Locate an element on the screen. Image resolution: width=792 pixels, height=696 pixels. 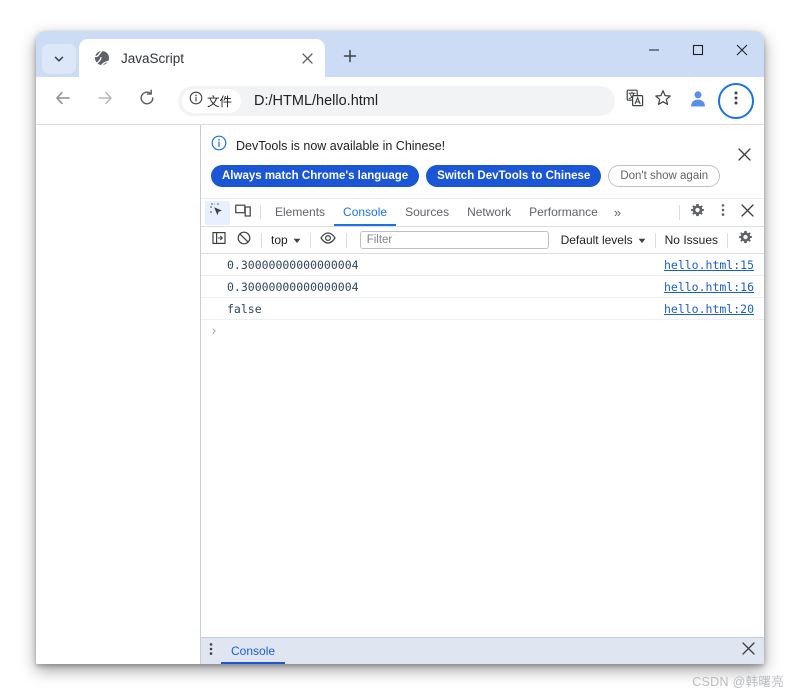
globe-icon is located at coordinates (101, 58).